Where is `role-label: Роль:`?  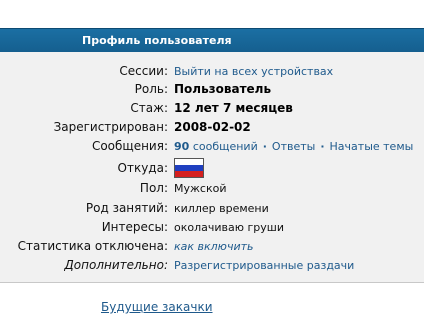
role-label: Роль: is located at coordinates (151, 89).